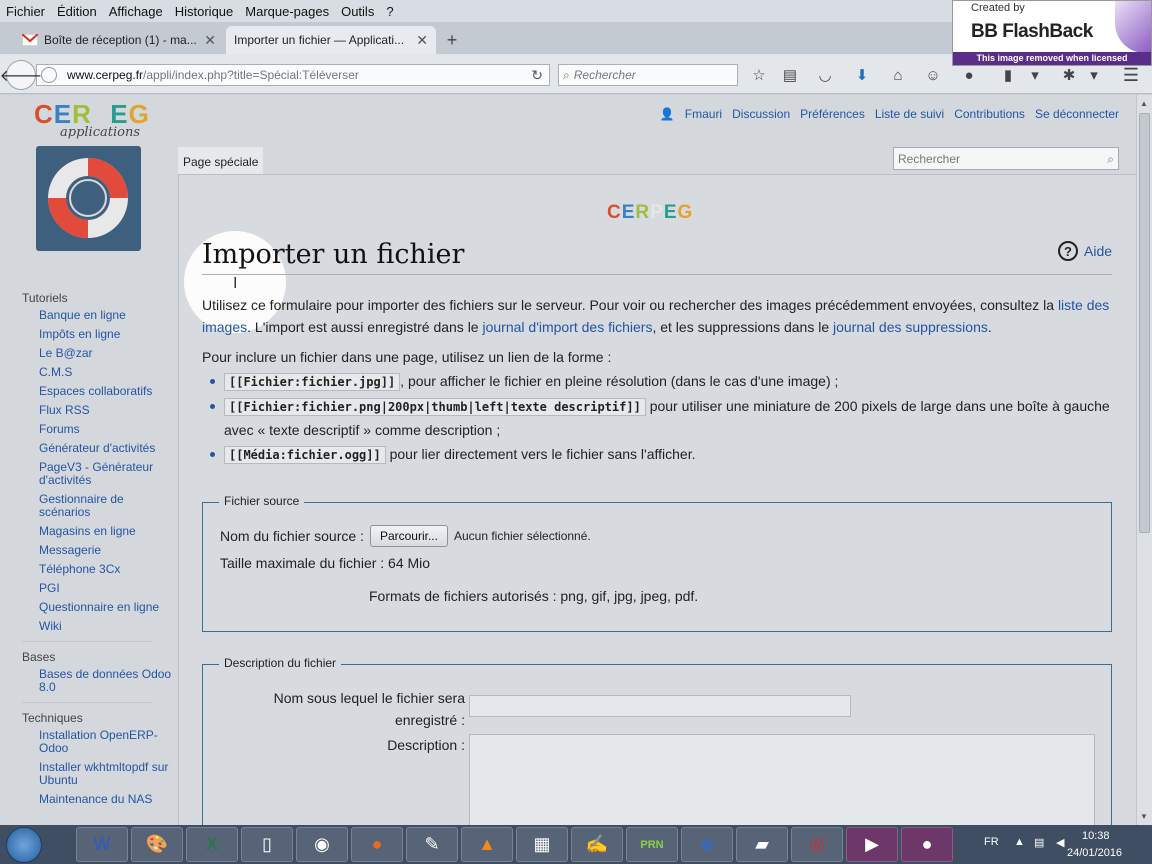 The image size is (1152, 864). I want to click on menu-fichier: Fichier, so click(25, 11).